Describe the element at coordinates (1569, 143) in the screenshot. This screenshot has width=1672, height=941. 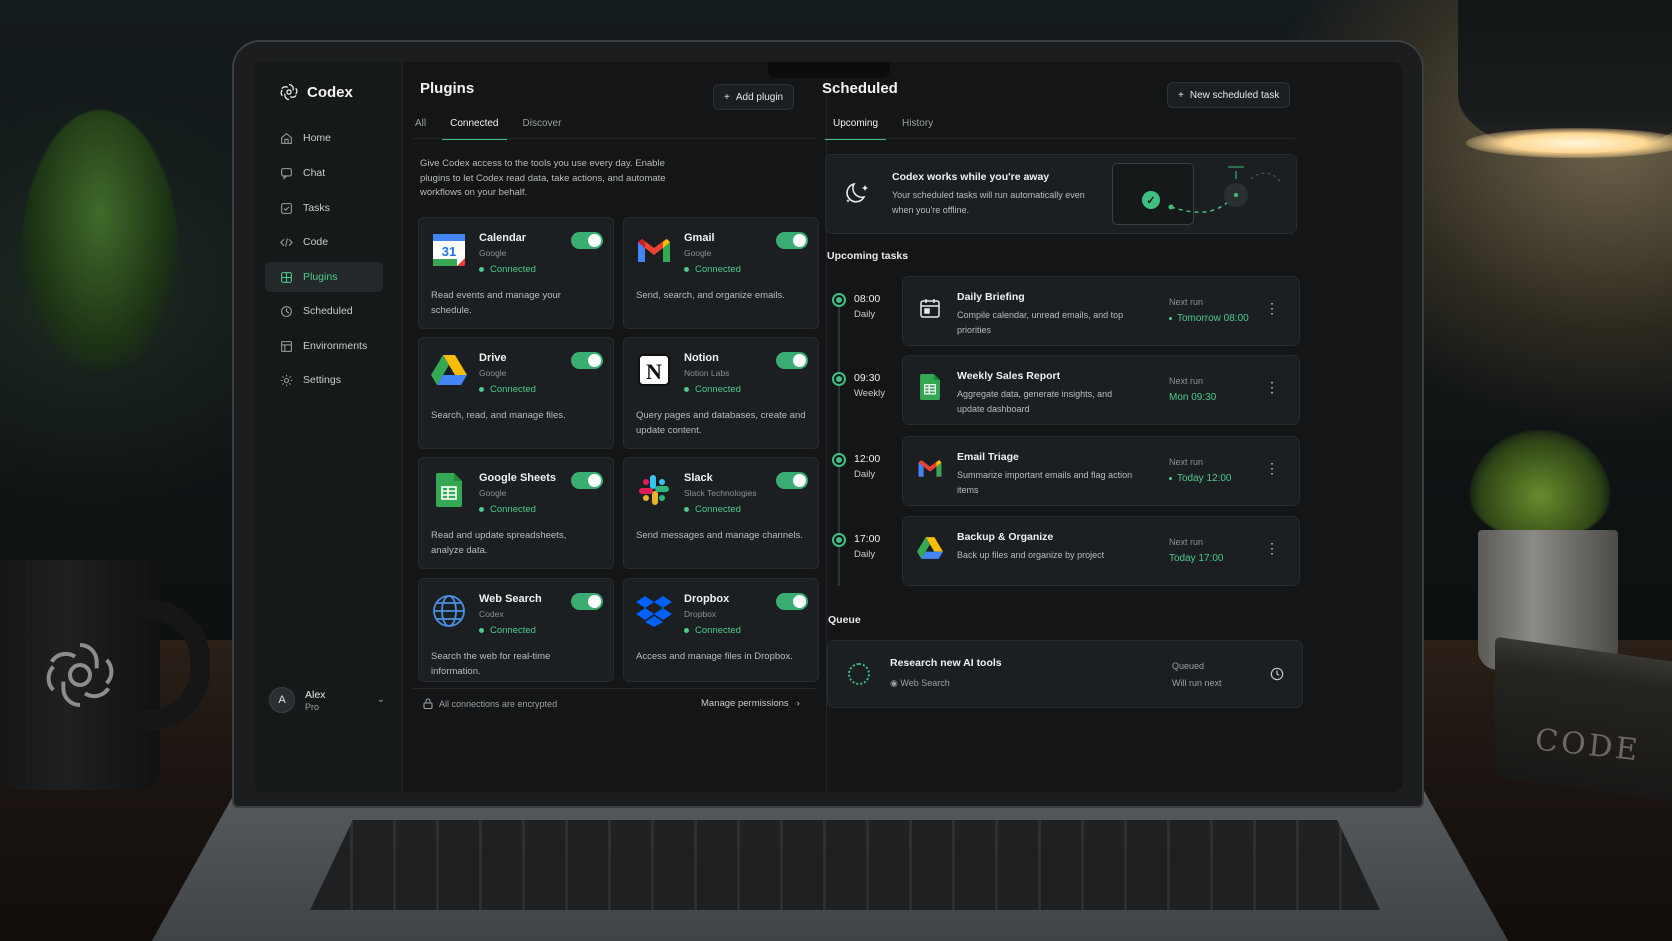
I see `lamp-light` at that location.